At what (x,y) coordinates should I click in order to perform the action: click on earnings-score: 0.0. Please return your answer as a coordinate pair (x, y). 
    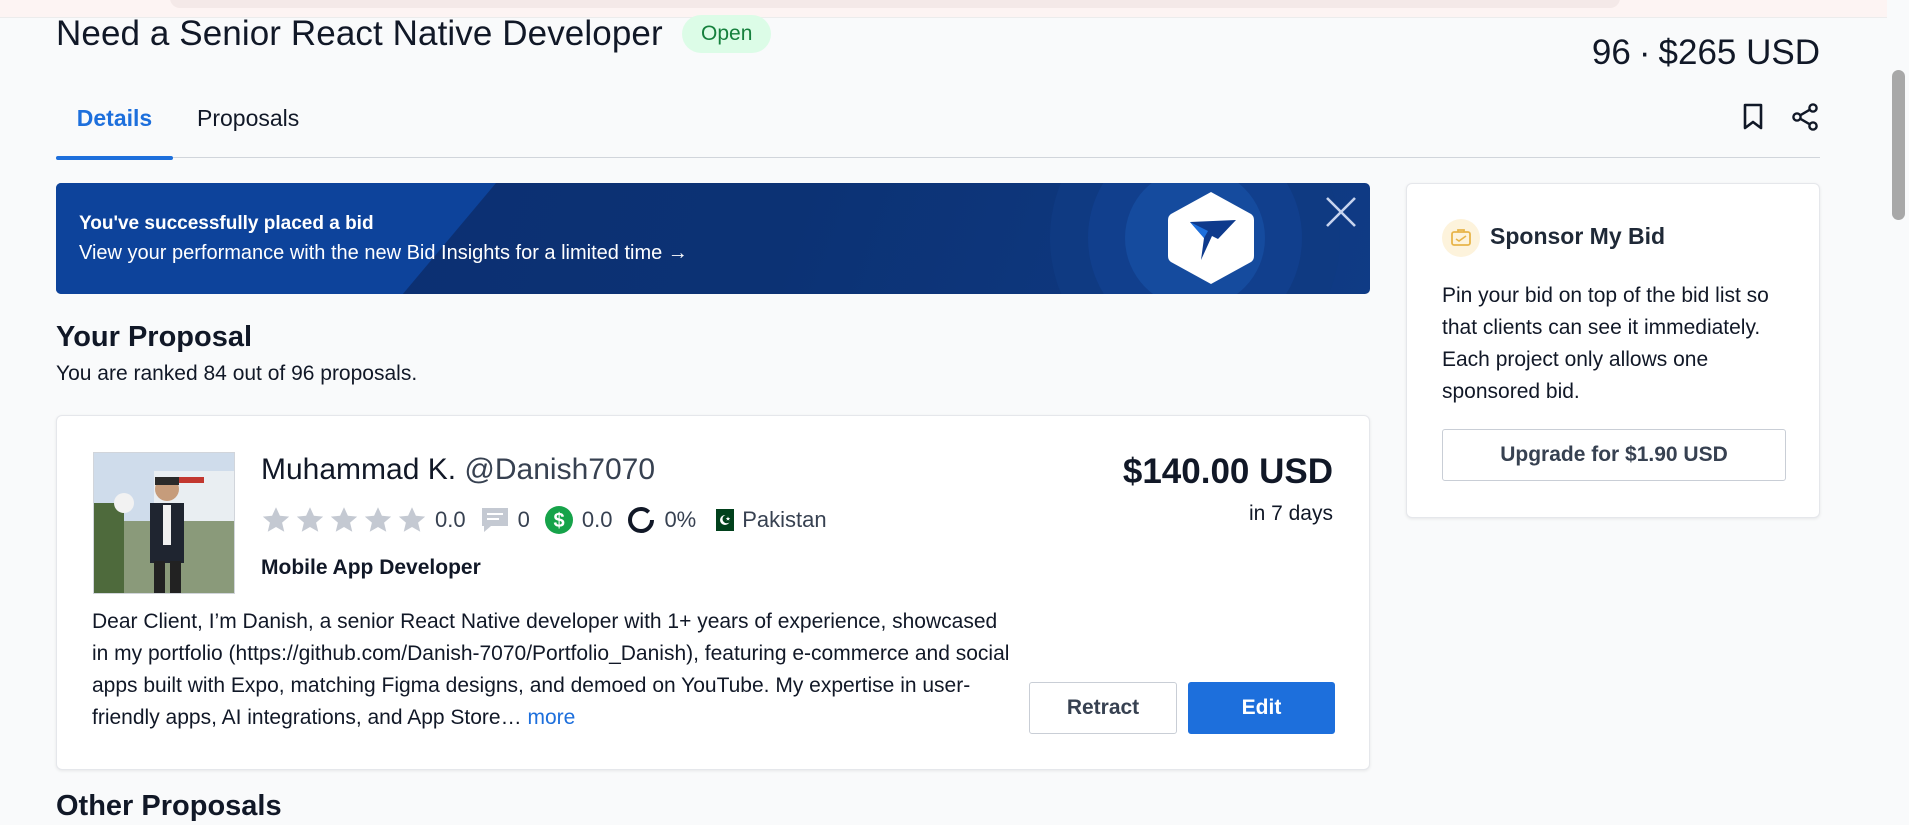
    Looking at the image, I should click on (597, 519).